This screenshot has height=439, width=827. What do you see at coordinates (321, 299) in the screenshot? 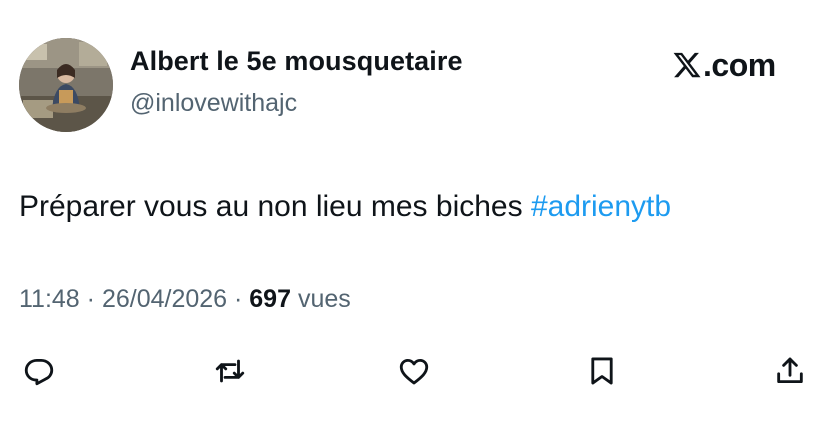
I see `views-label: vues` at bounding box center [321, 299].